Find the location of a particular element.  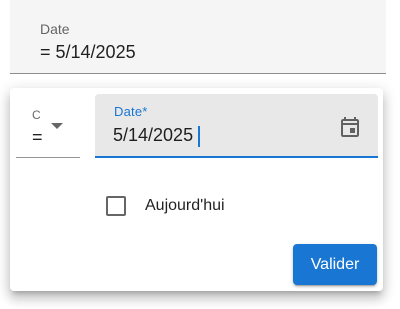

operator-select: C = is located at coordinates (48, 126).